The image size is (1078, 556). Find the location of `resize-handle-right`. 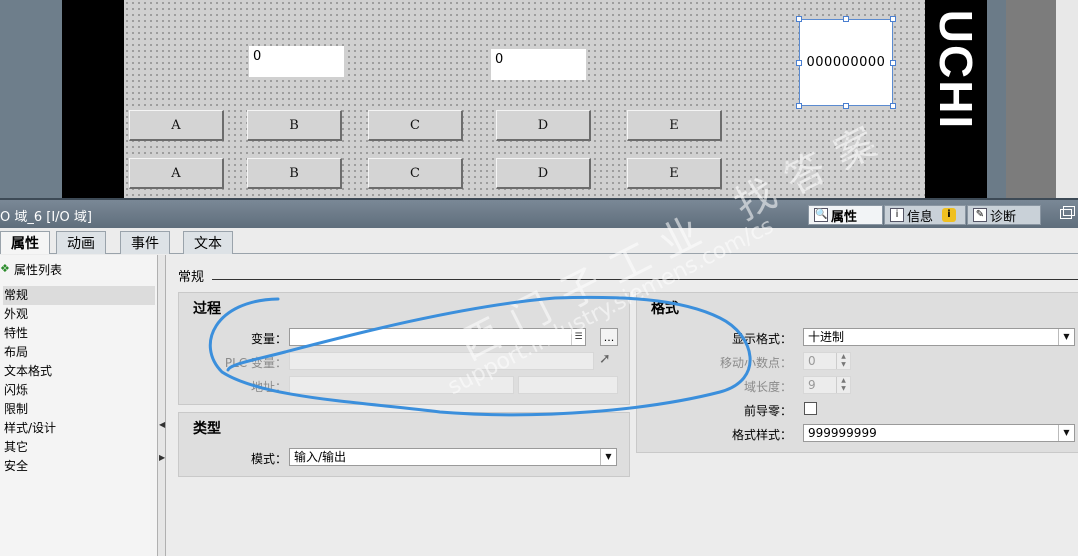

resize-handle-right is located at coordinates (893, 63).